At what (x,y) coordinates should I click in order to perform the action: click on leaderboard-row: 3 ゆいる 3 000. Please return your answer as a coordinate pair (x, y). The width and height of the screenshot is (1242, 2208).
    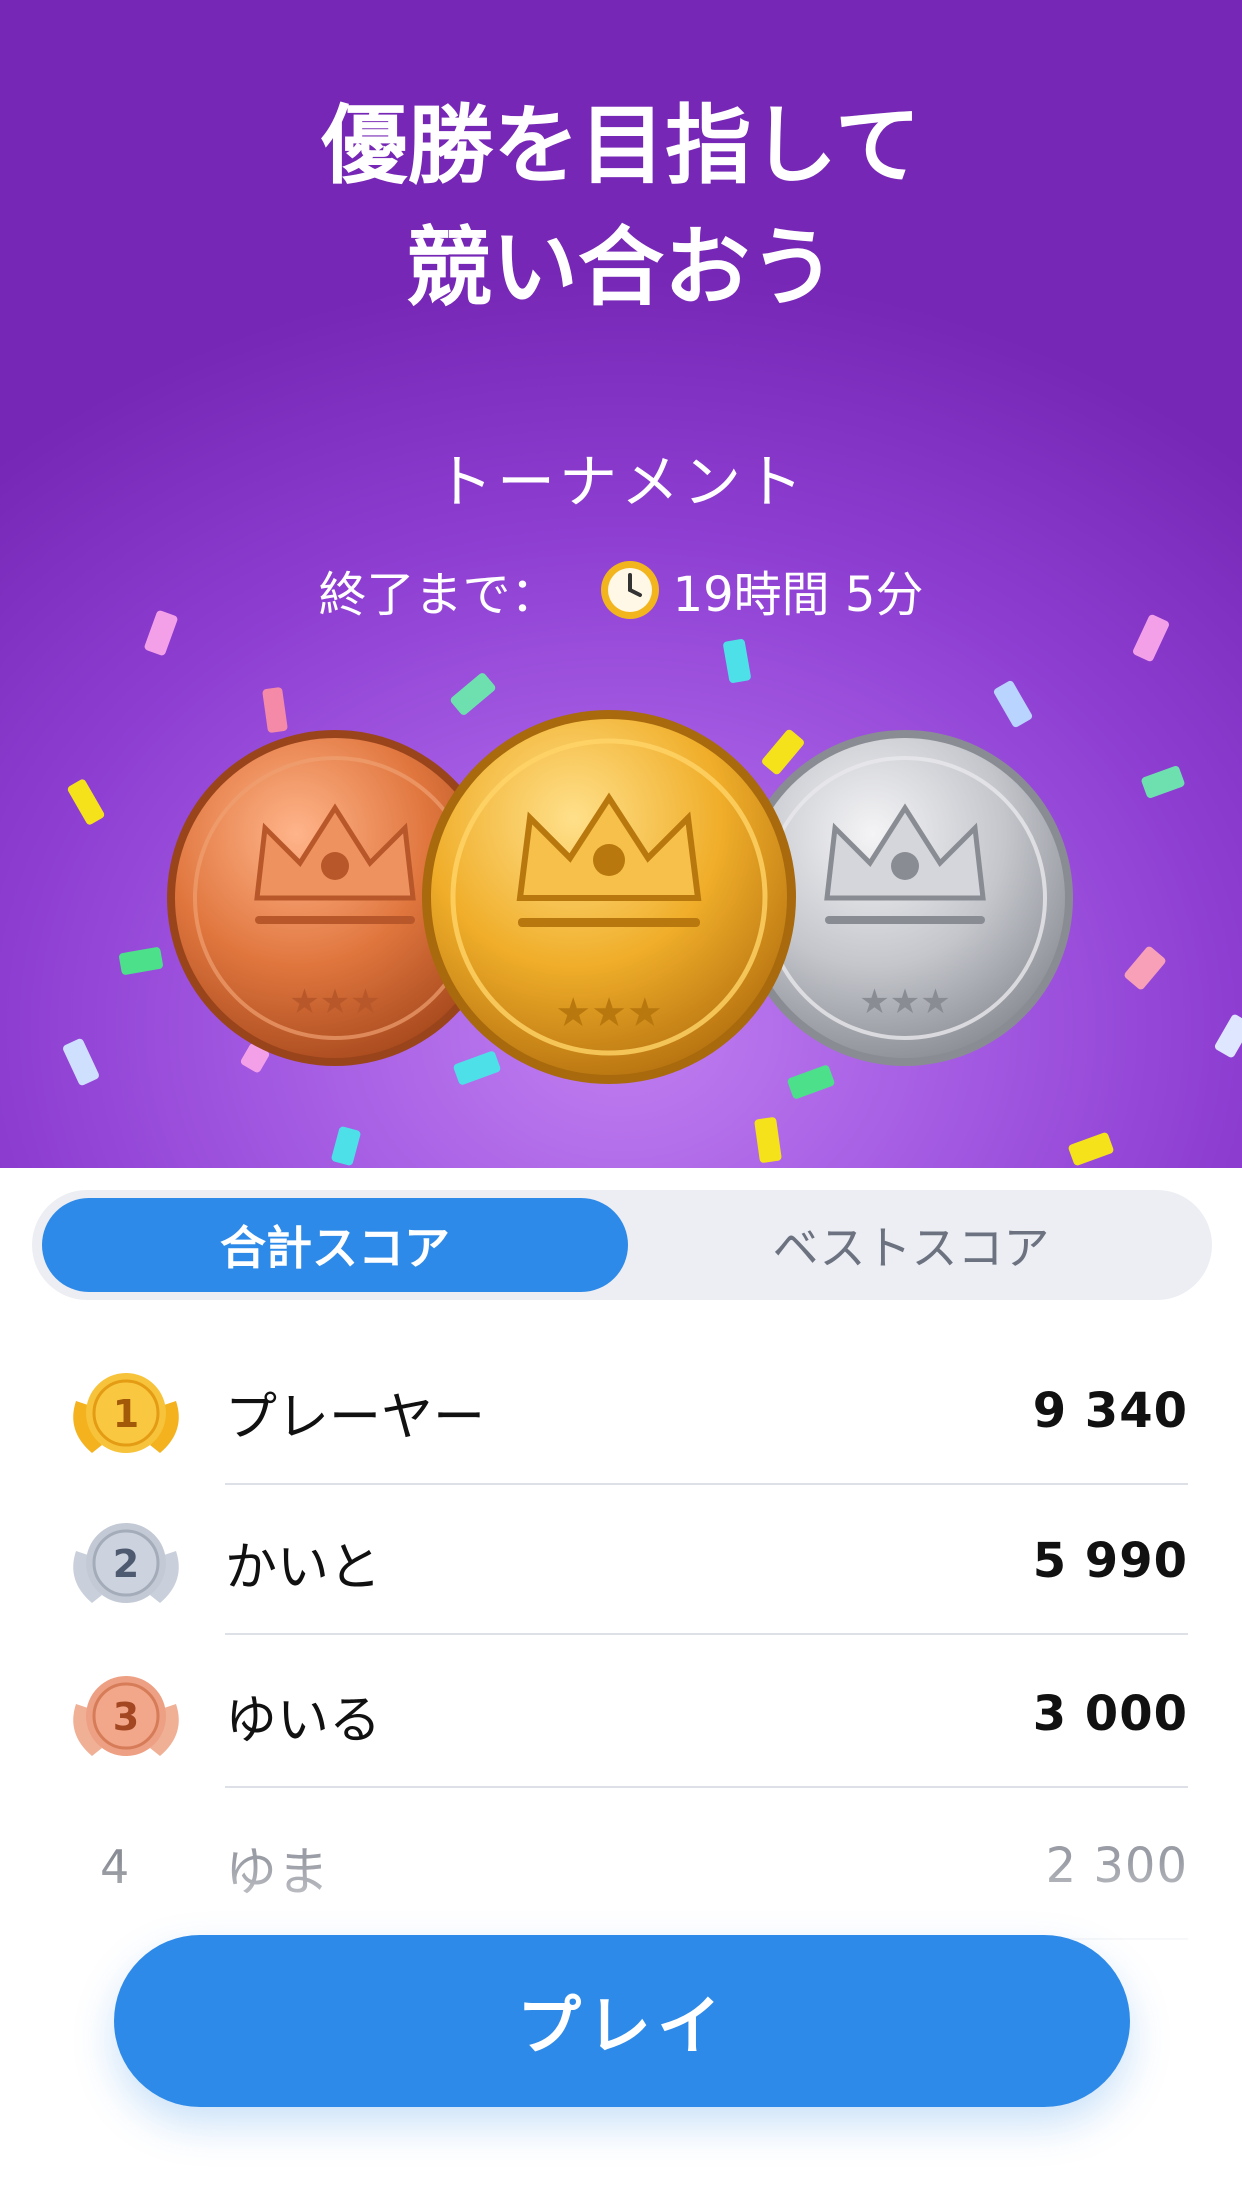
    Looking at the image, I should click on (621, 1713).